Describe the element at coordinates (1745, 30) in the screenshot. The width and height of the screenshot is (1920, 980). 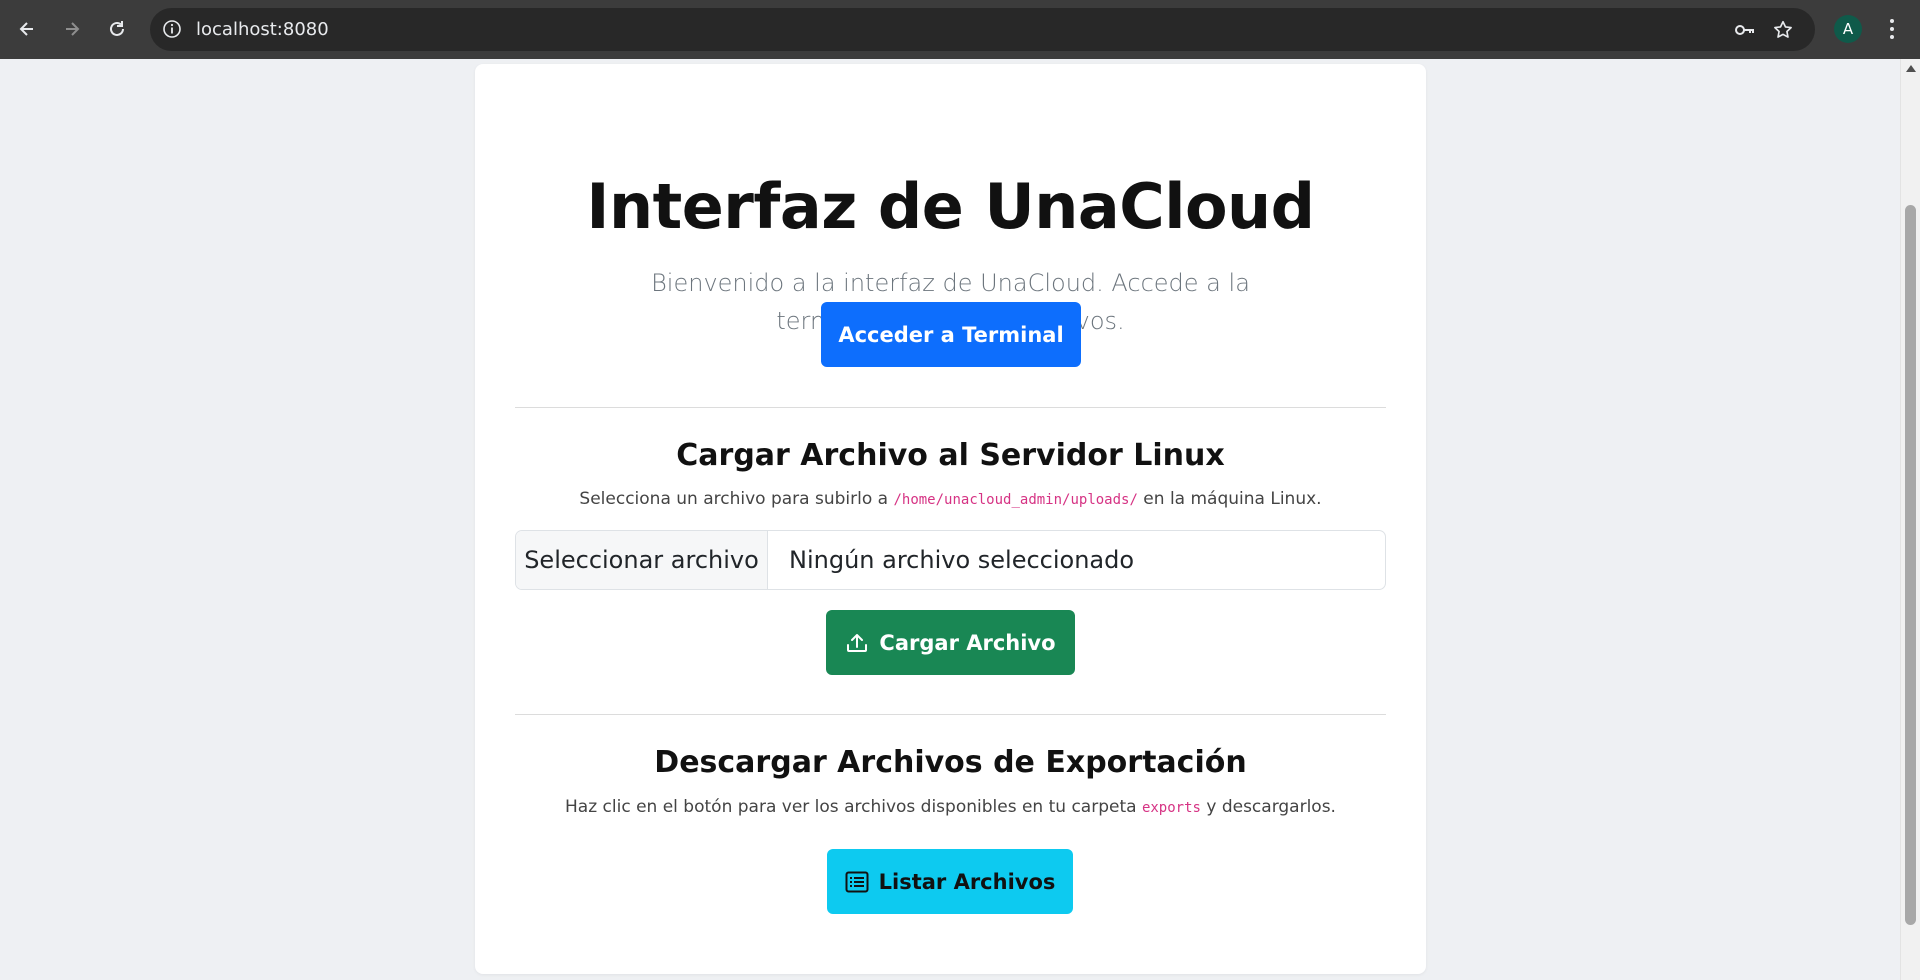
I see `key-icon` at that location.